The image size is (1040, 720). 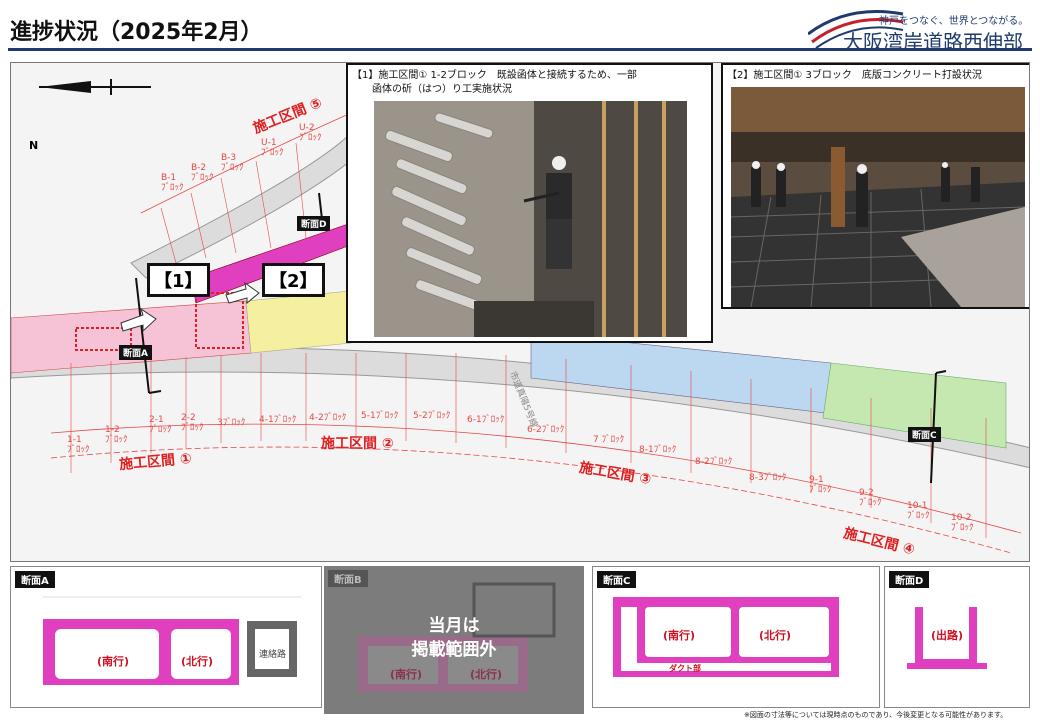 I want to click on section-c-north: (北行), so click(x=775, y=635).